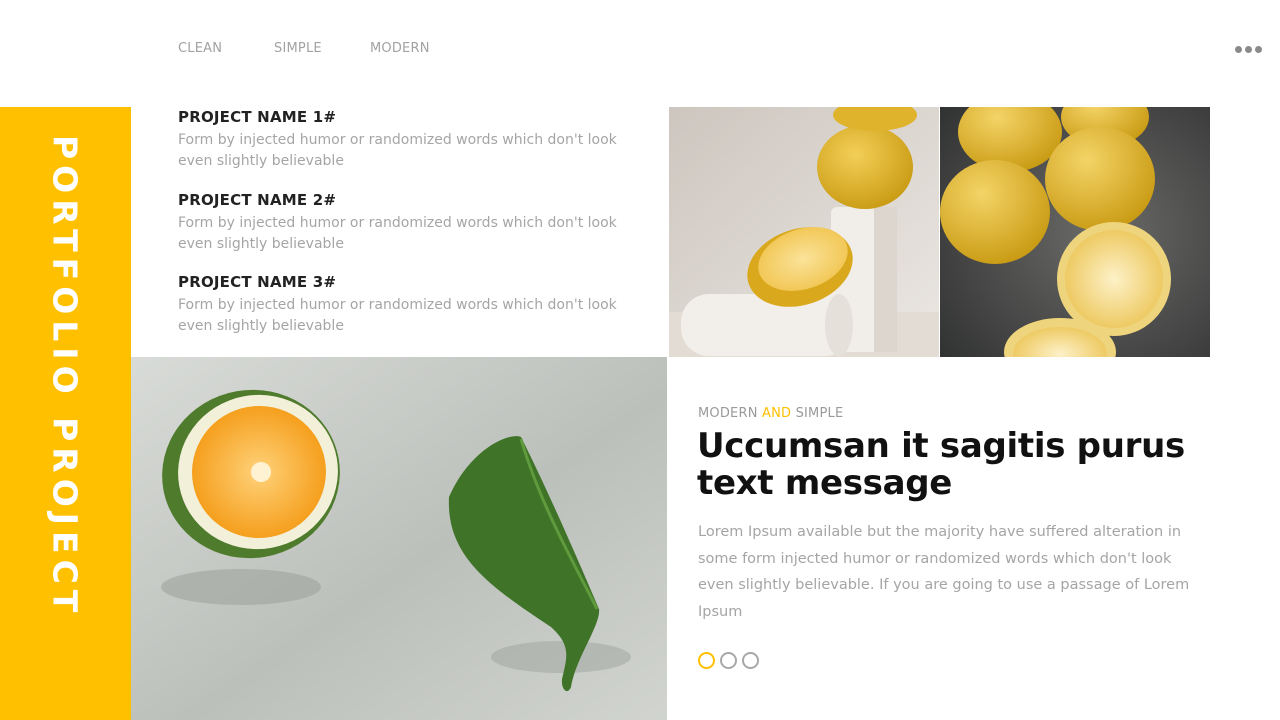 This screenshot has height=720, width=1280. Describe the element at coordinates (1075, 232) in the screenshot. I see `lemons-slate-photo` at that location.